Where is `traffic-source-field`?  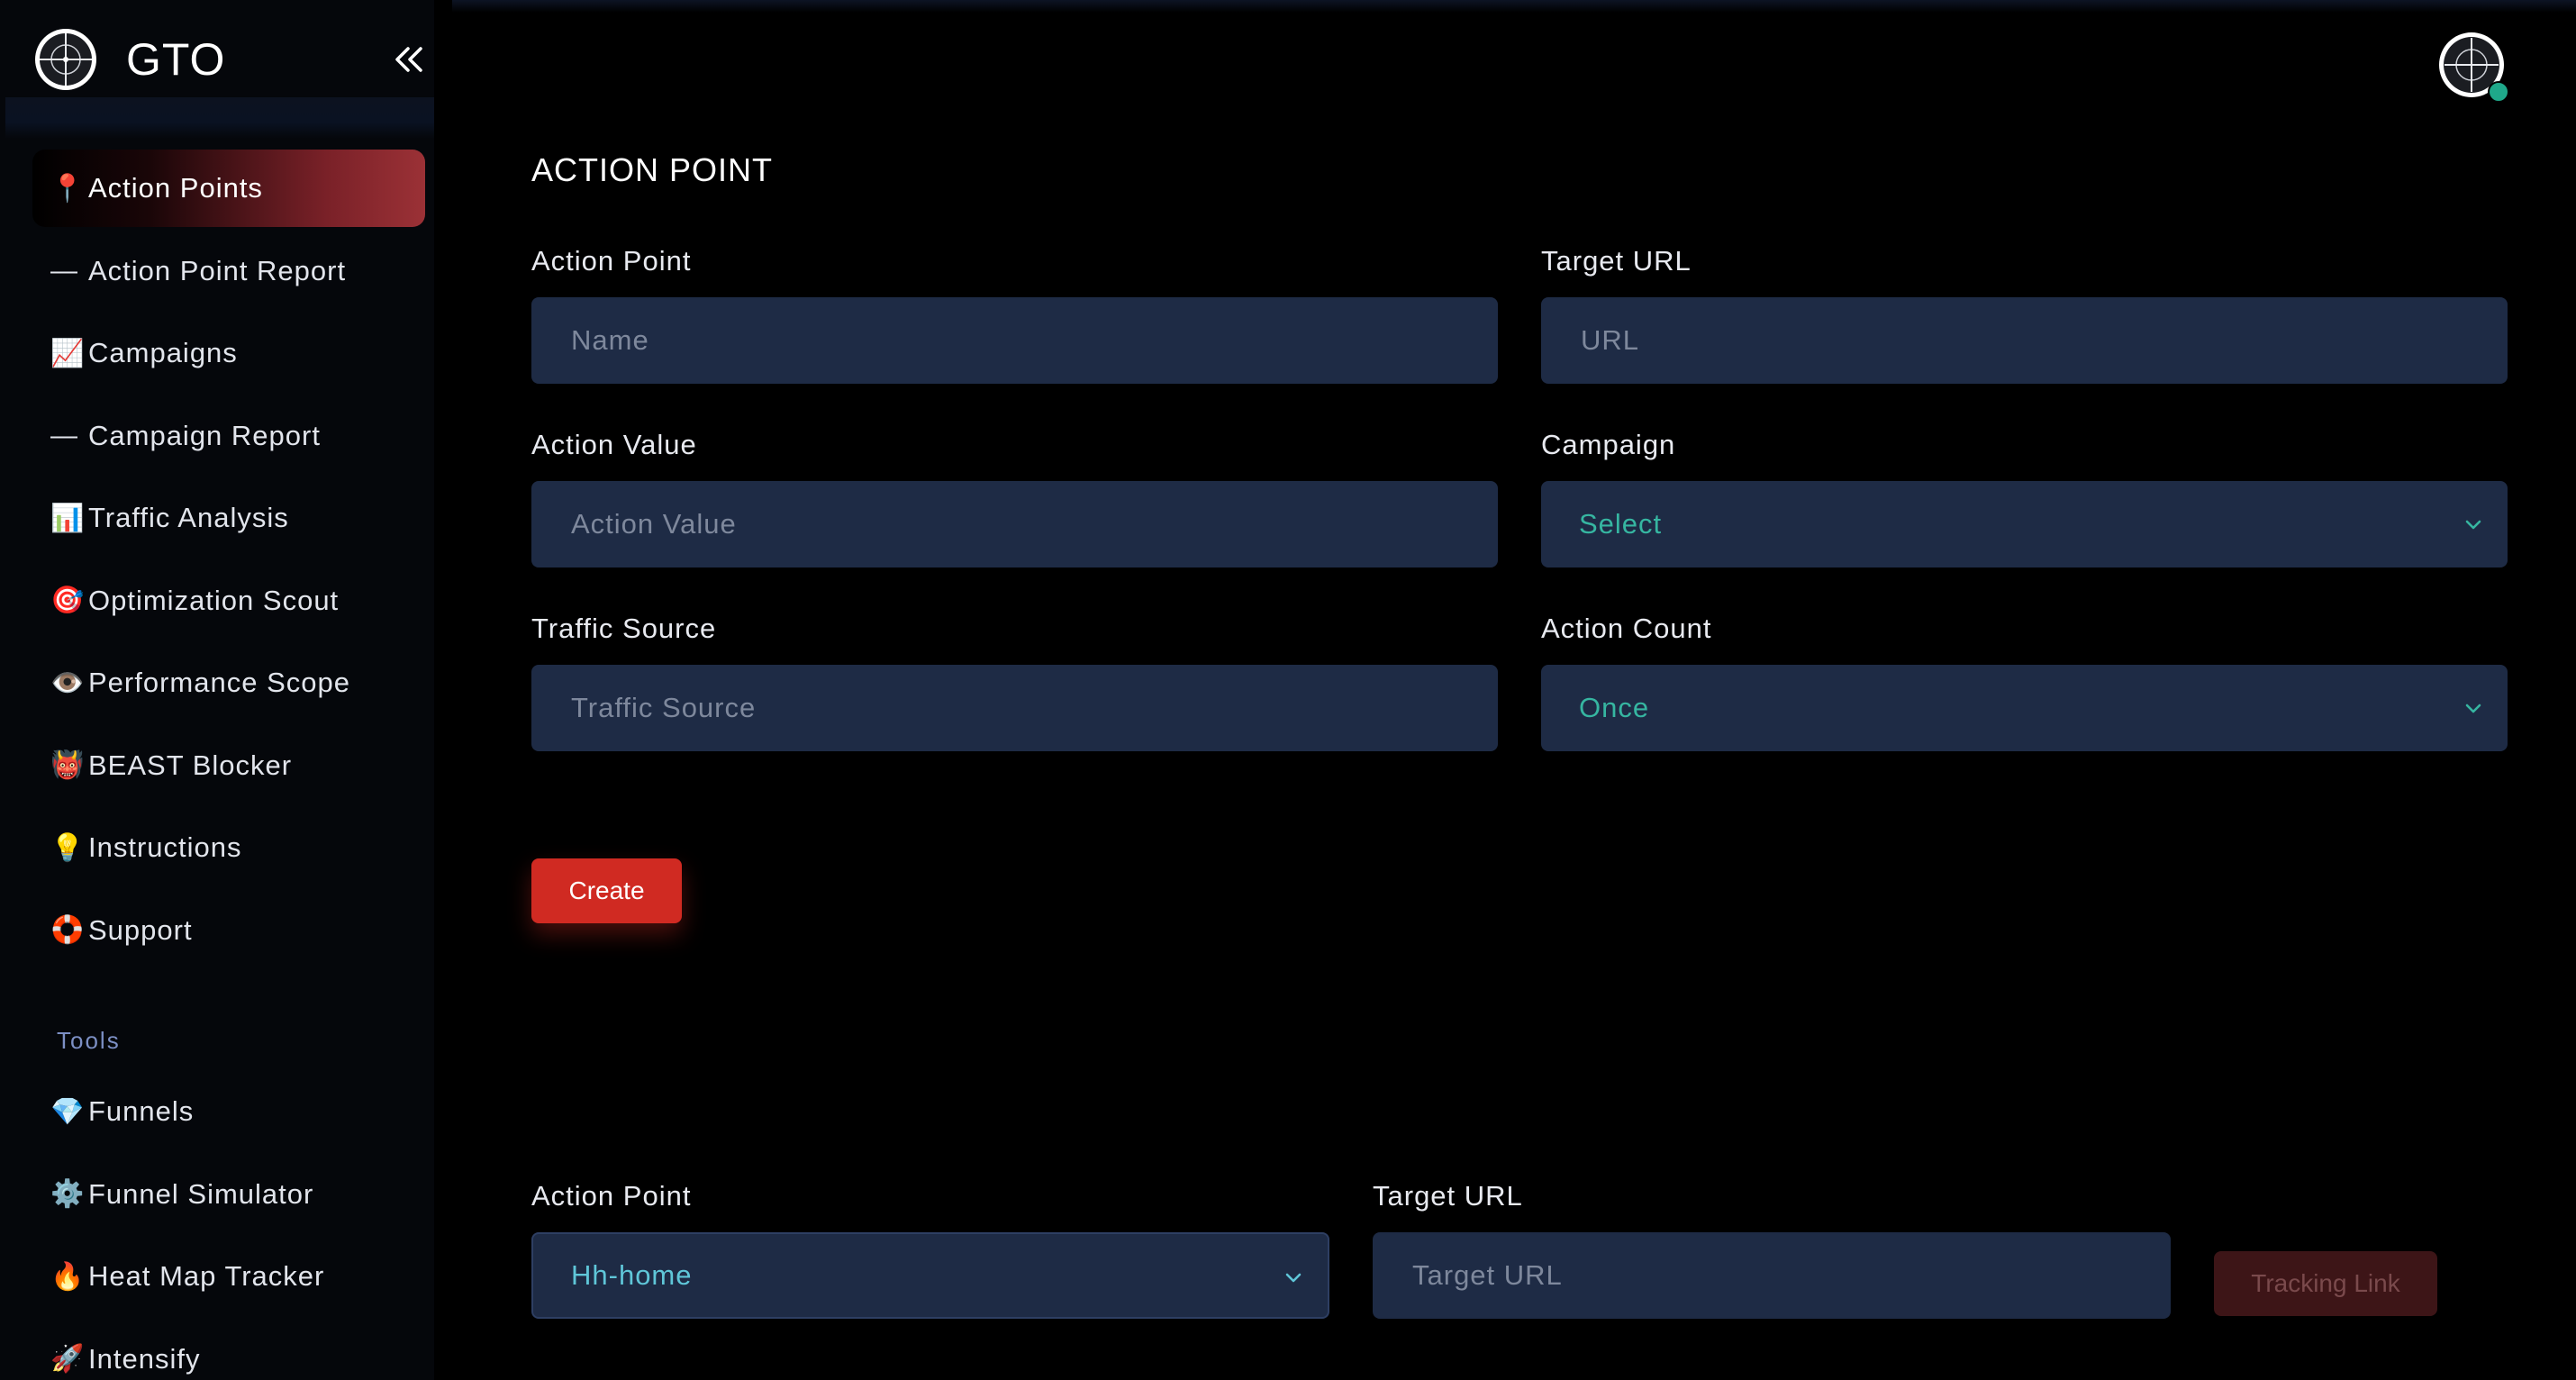
traffic-source-field is located at coordinates (1015, 708).